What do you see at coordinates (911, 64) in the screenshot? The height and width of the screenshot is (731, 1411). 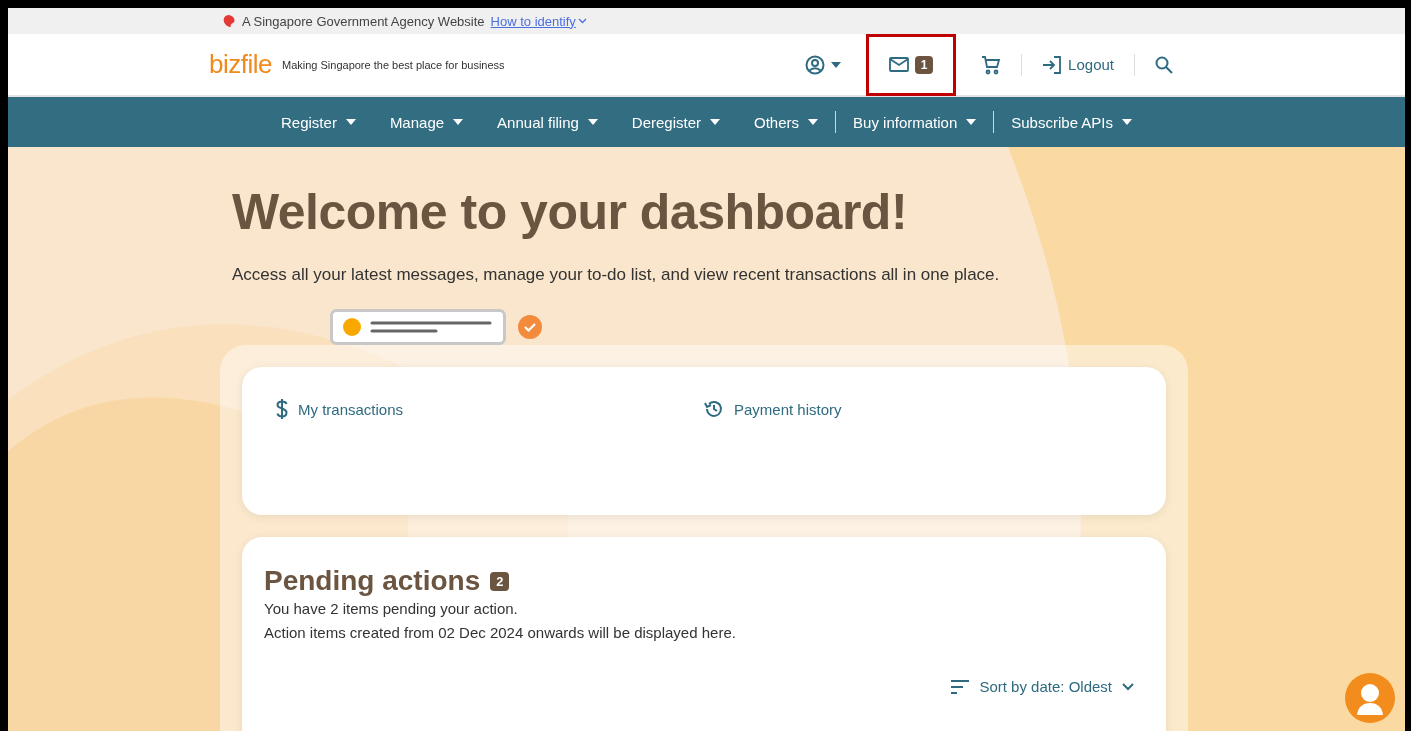 I see `messages-button: 1` at bounding box center [911, 64].